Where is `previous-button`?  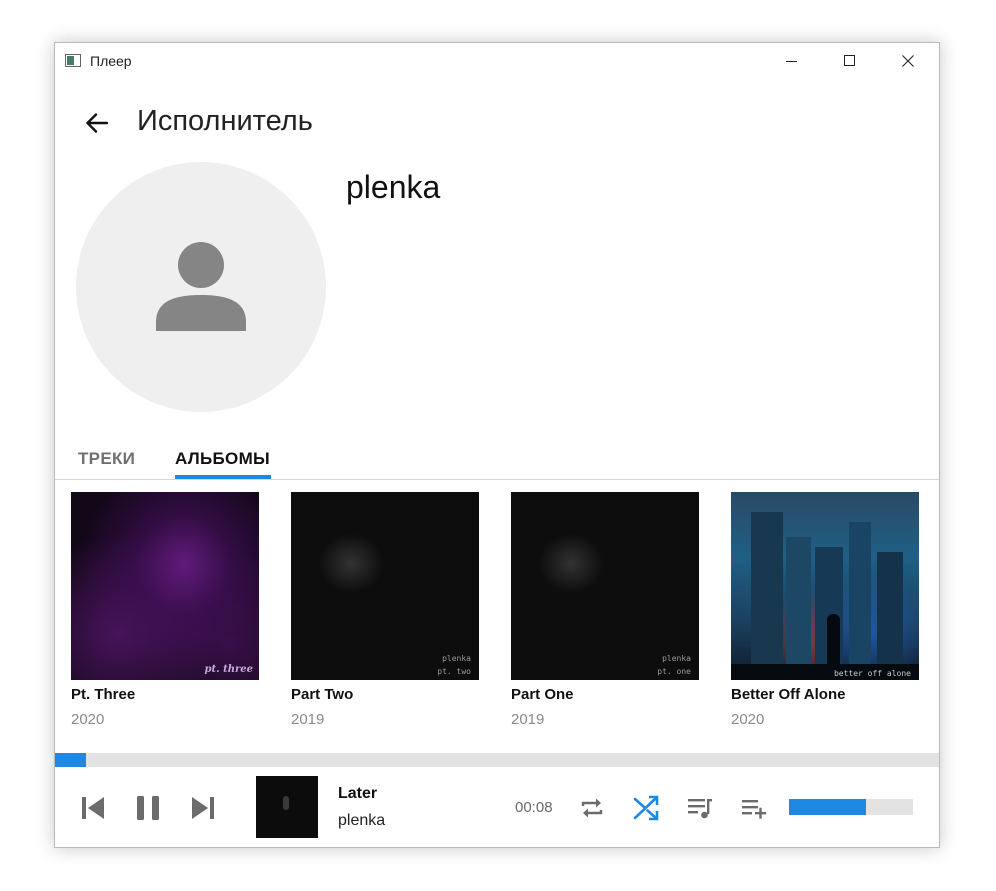
previous-button is located at coordinates (93, 808).